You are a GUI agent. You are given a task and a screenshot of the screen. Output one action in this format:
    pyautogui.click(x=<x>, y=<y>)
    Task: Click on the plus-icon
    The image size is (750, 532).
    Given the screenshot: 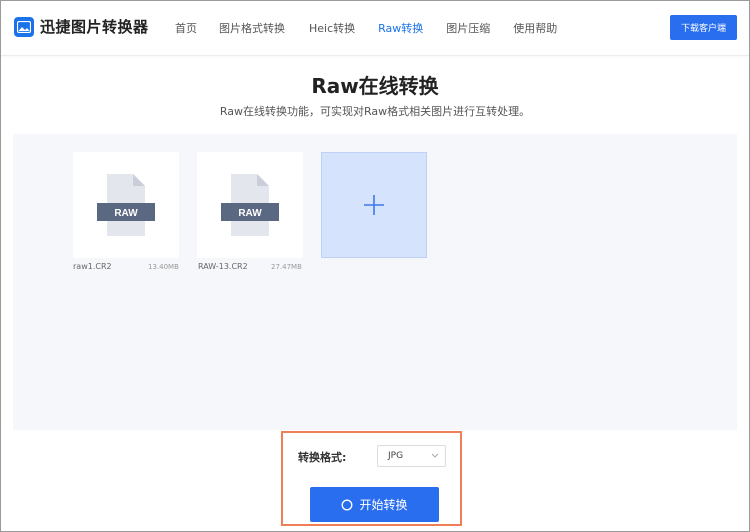 What is the action you would take?
    pyautogui.click(x=374, y=205)
    